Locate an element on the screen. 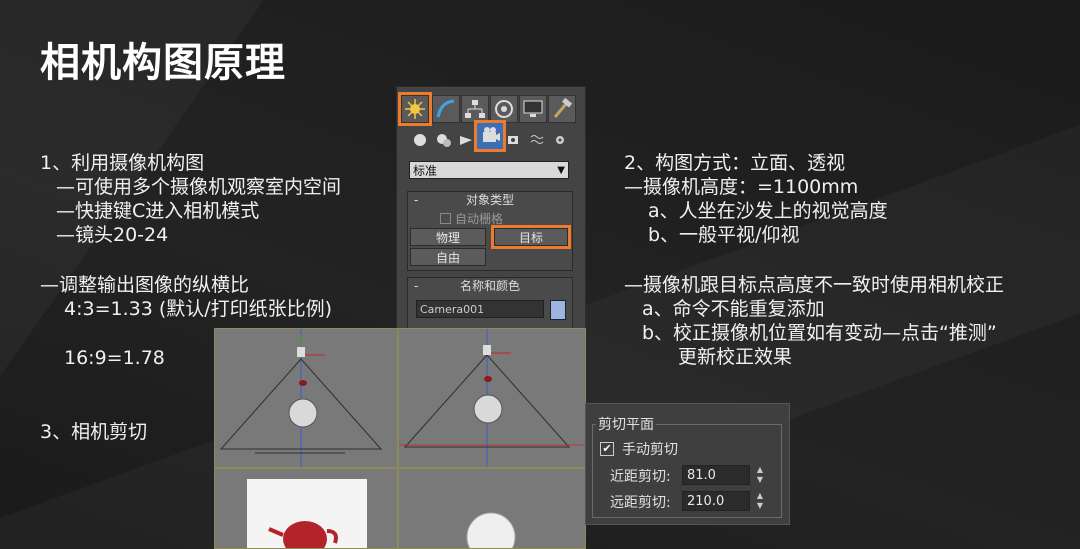  motion-icon is located at coordinates (504, 109).